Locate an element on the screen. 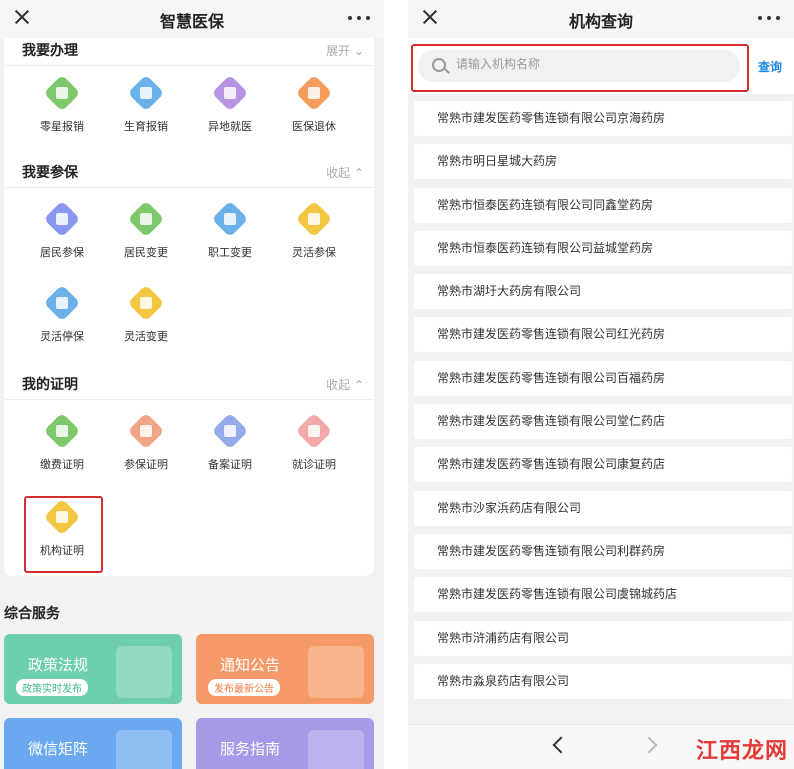  back-chevron-icon is located at coordinates (561, 745).